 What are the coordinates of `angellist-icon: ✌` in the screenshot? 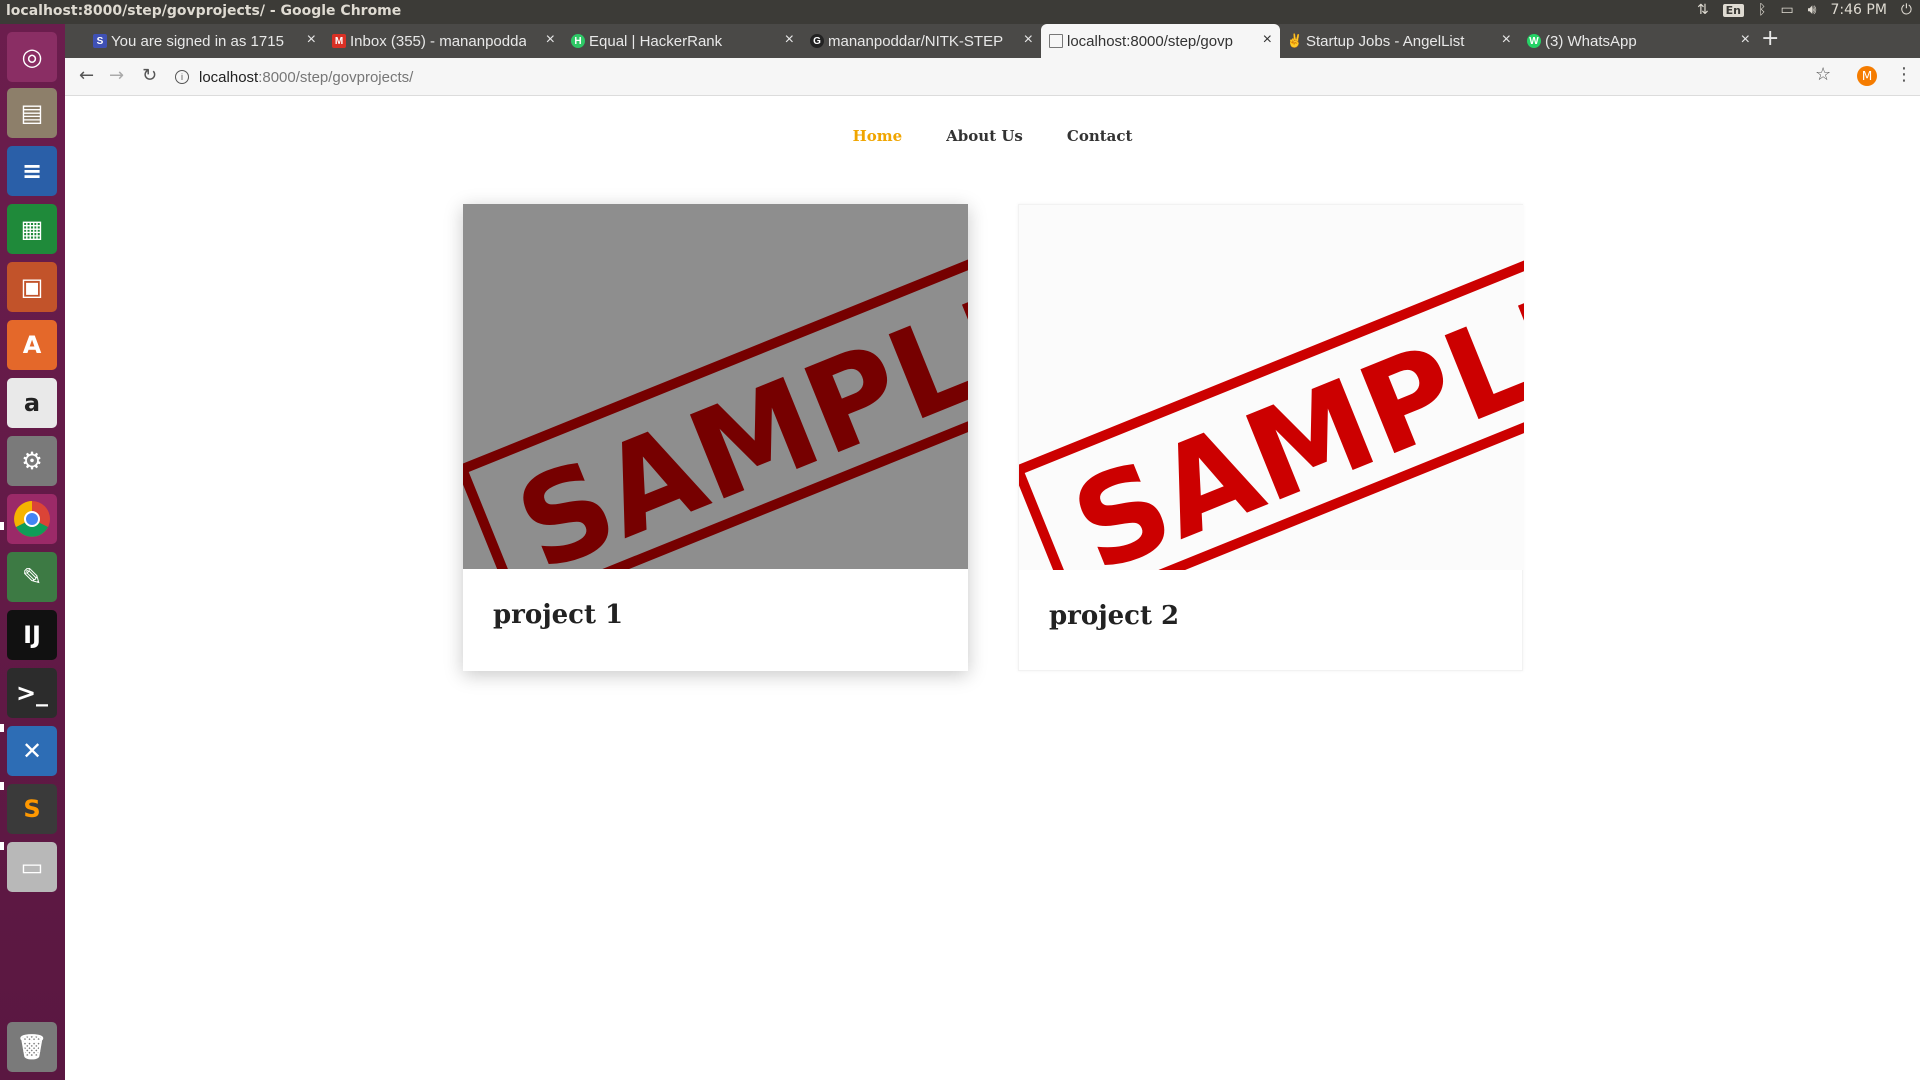 It's located at (1295, 40).